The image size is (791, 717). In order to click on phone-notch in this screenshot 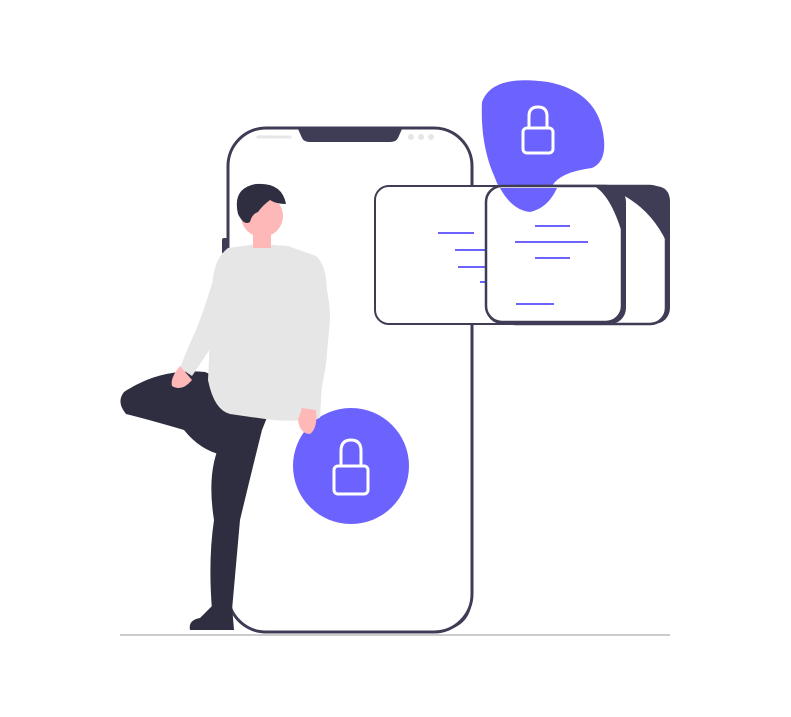, I will do `click(350, 135)`.